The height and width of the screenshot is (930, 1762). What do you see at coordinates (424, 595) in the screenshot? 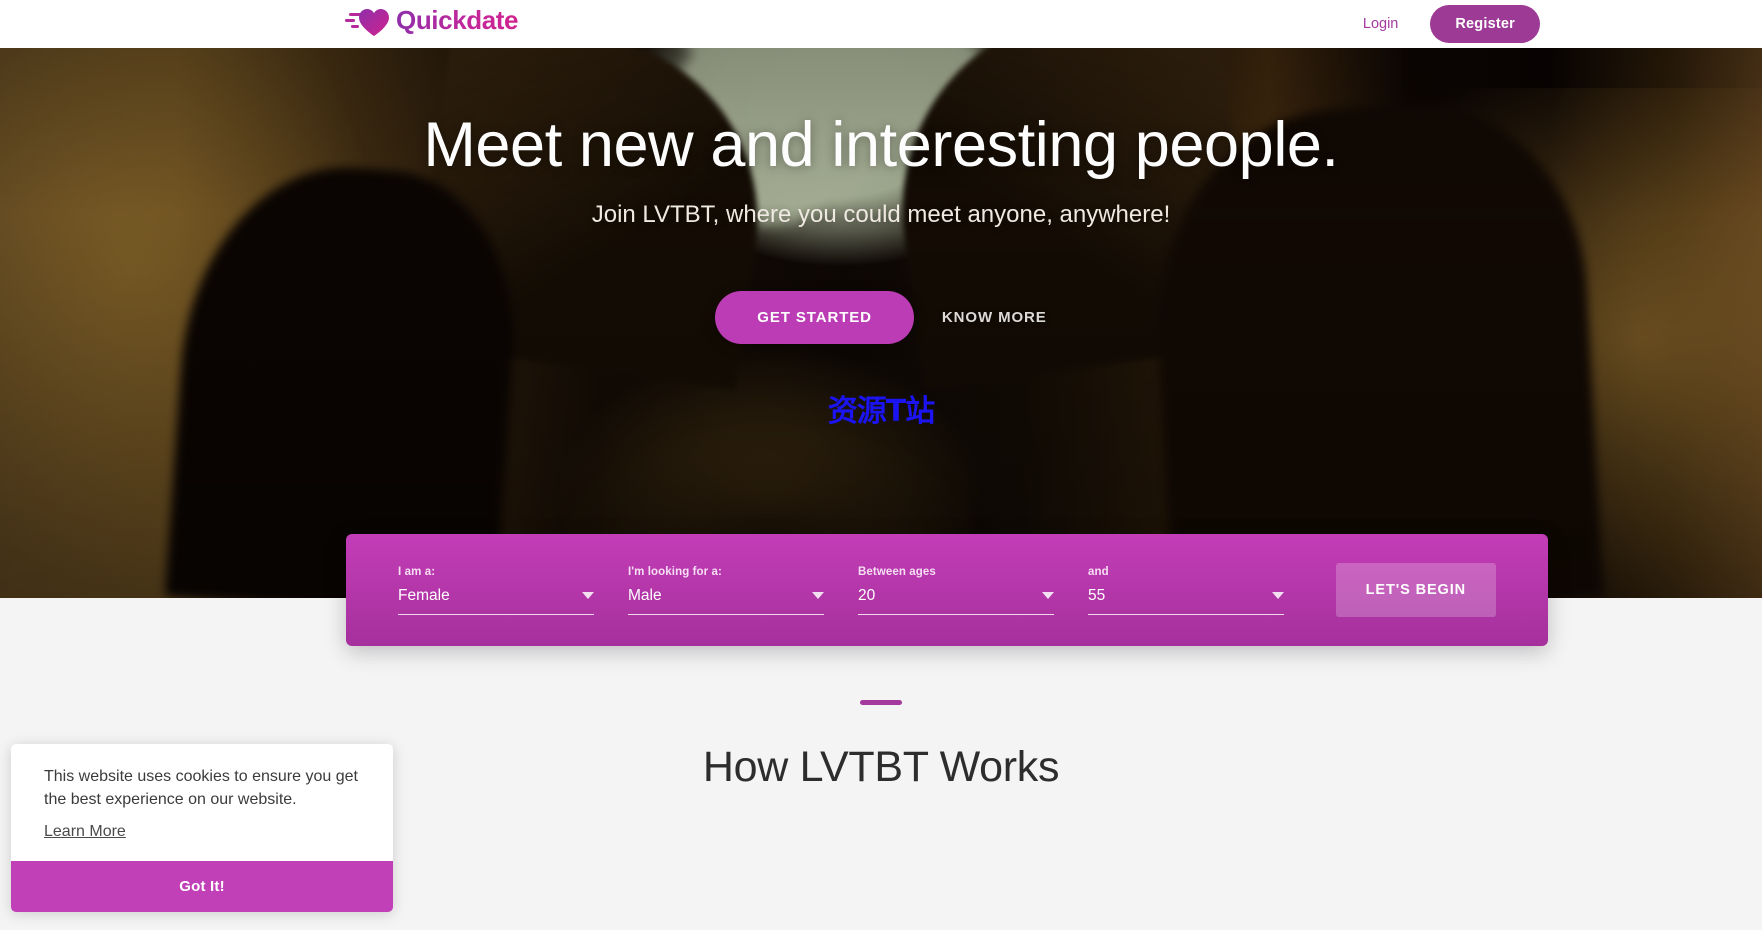
I see `gender-field-value: Female` at bounding box center [424, 595].